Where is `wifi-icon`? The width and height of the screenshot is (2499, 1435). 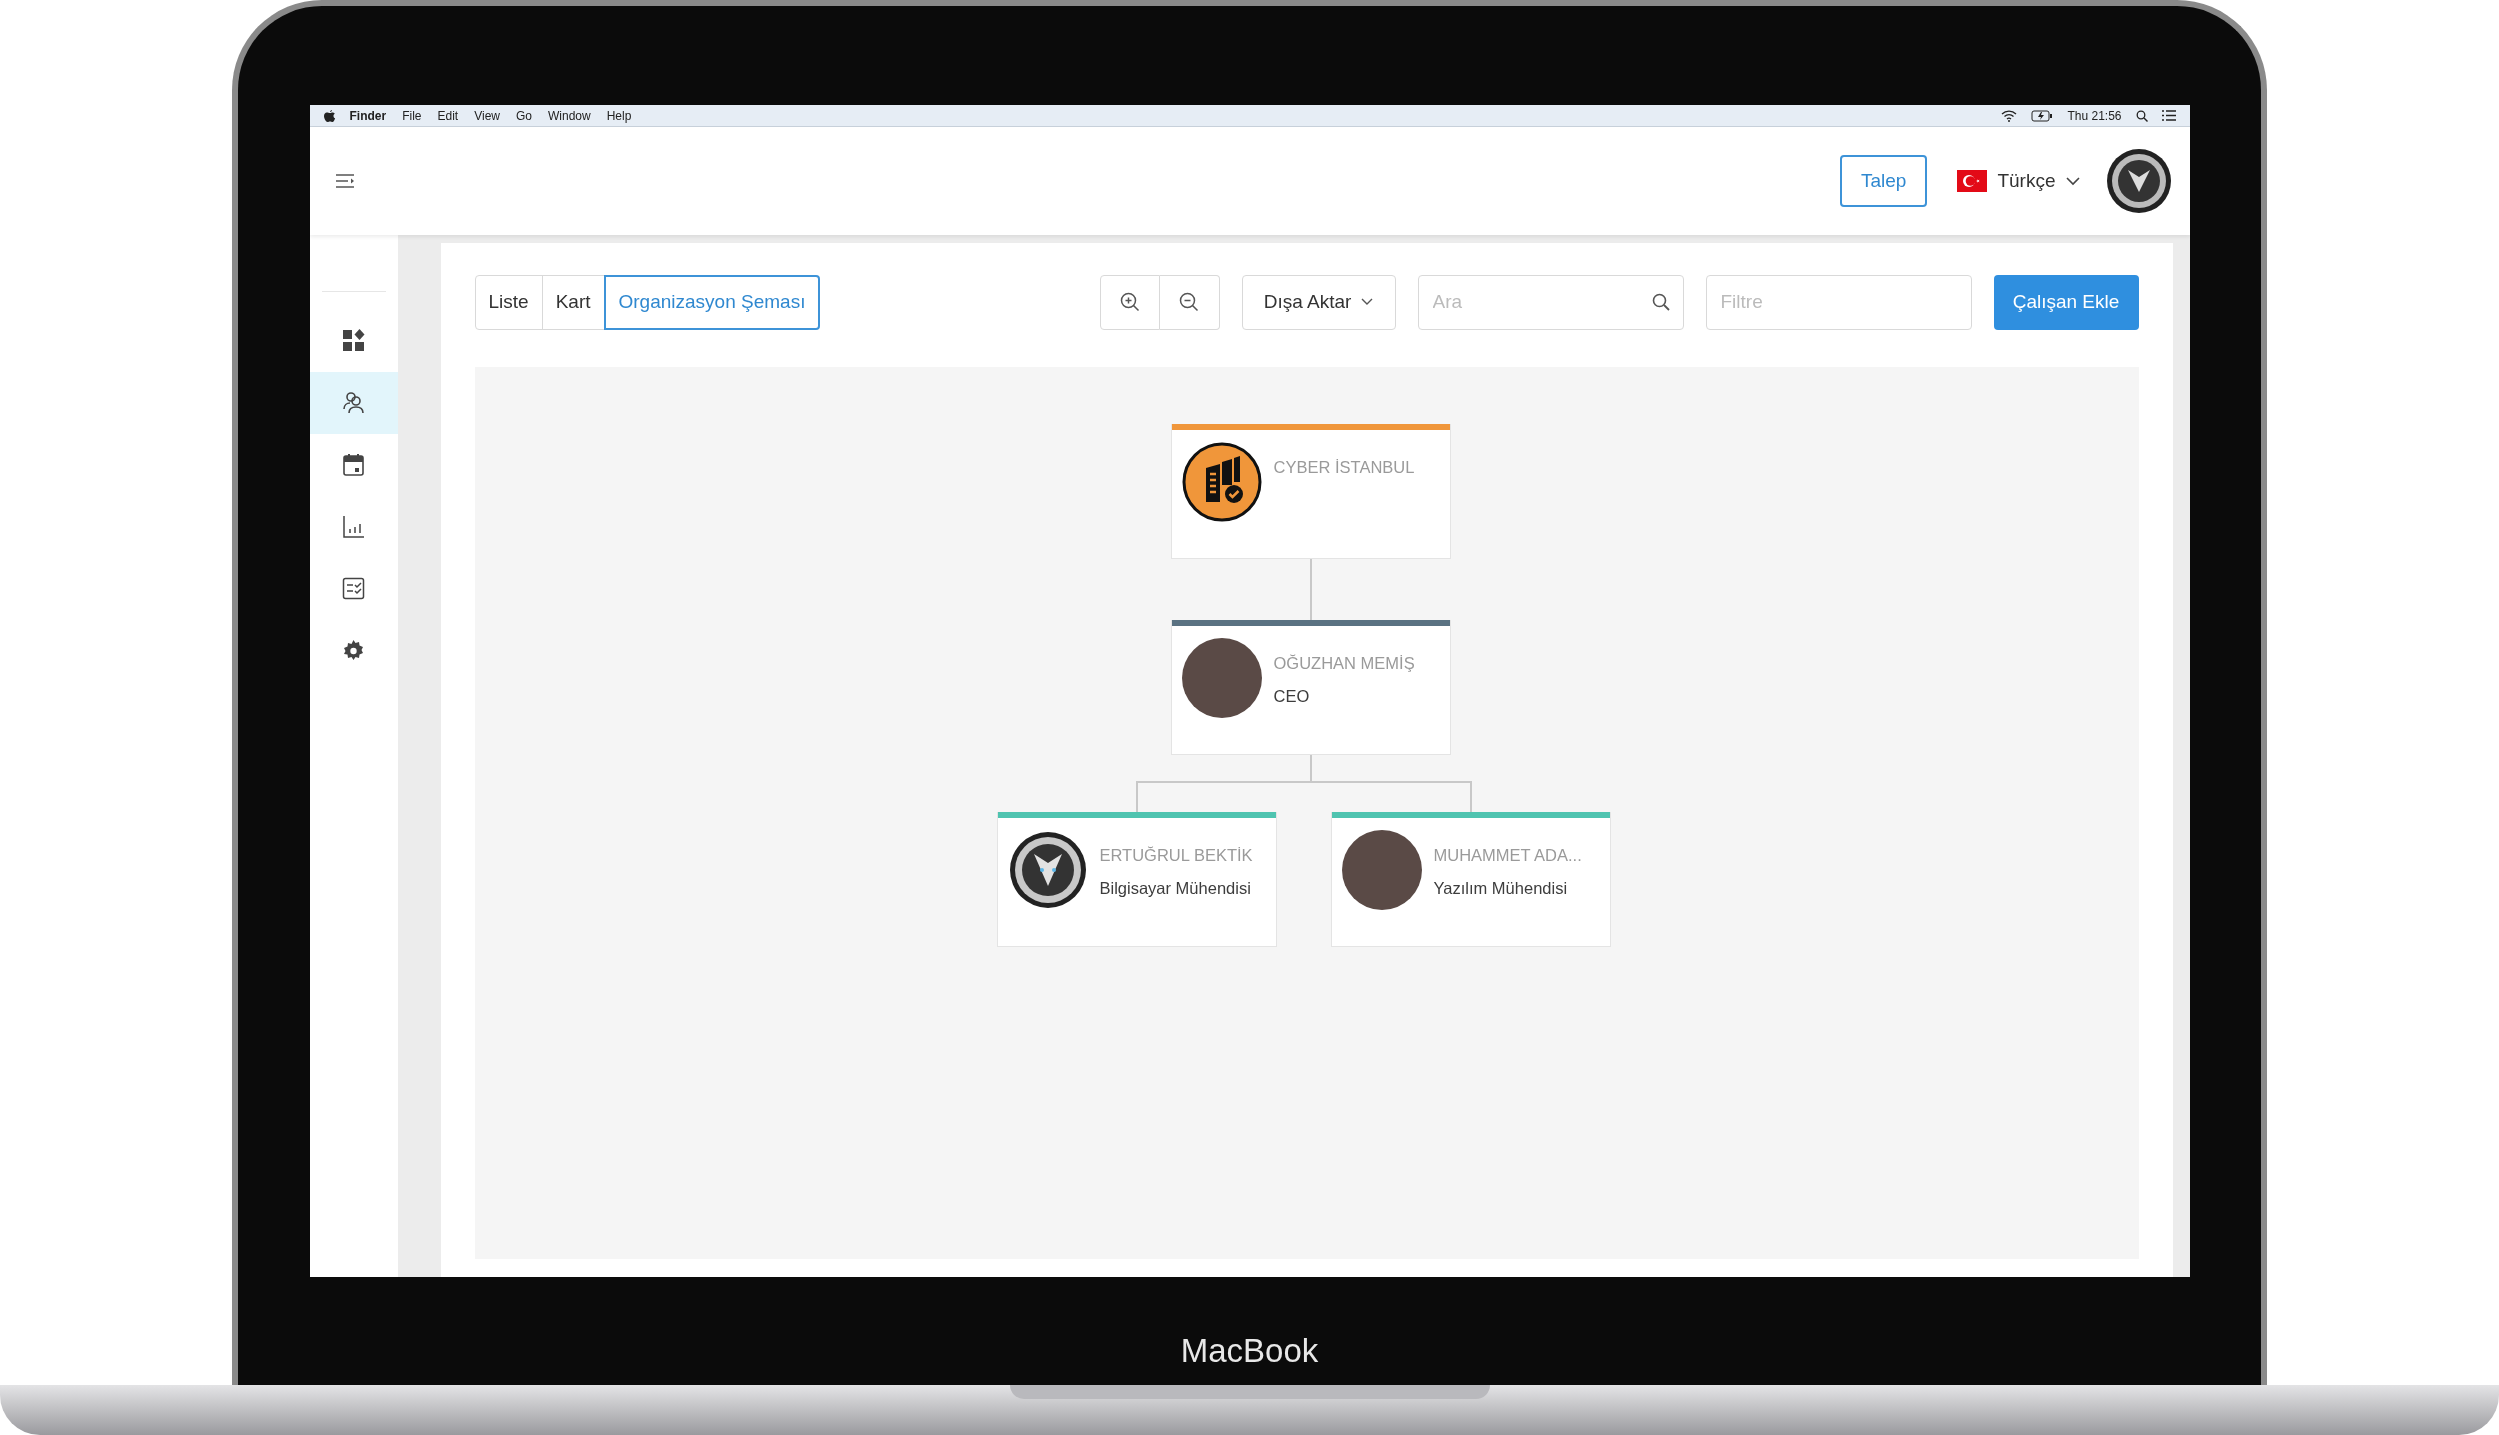 wifi-icon is located at coordinates (2009, 115).